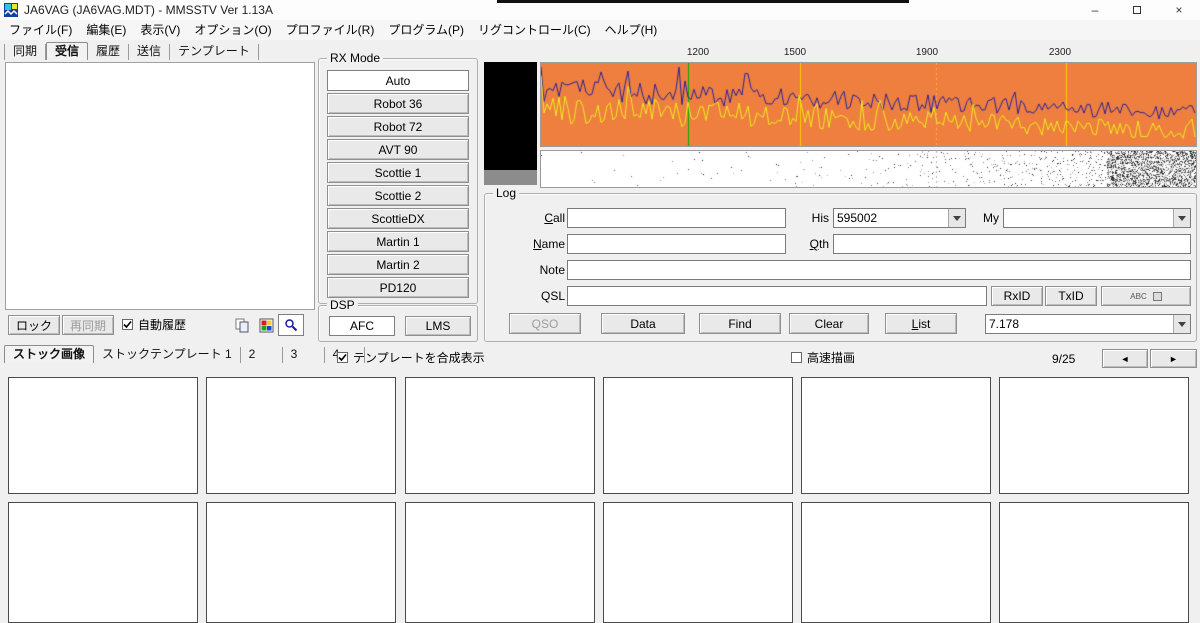 The image size is (1200, 623). What do you see at coordinates (899, 218) in the screenshot?
I see `his-combo: 595002` at bounding box center [899, 218].